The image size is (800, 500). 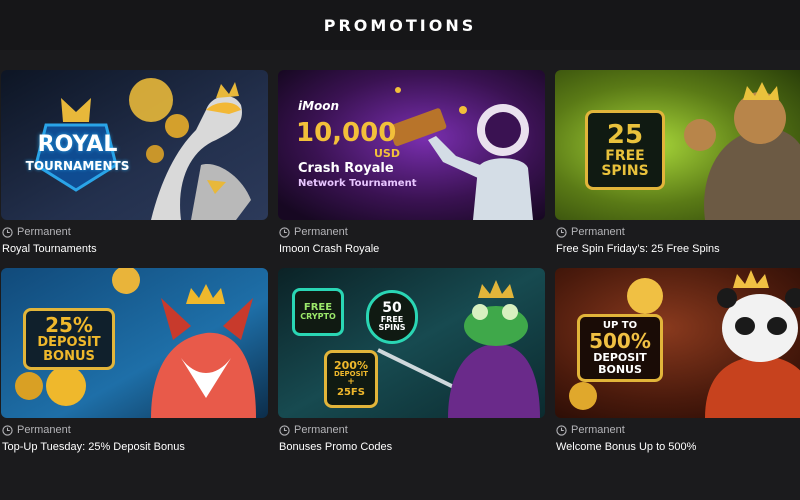 I want to click on banner-title-line-1: Crash Royale, so click(x=346, y=168).